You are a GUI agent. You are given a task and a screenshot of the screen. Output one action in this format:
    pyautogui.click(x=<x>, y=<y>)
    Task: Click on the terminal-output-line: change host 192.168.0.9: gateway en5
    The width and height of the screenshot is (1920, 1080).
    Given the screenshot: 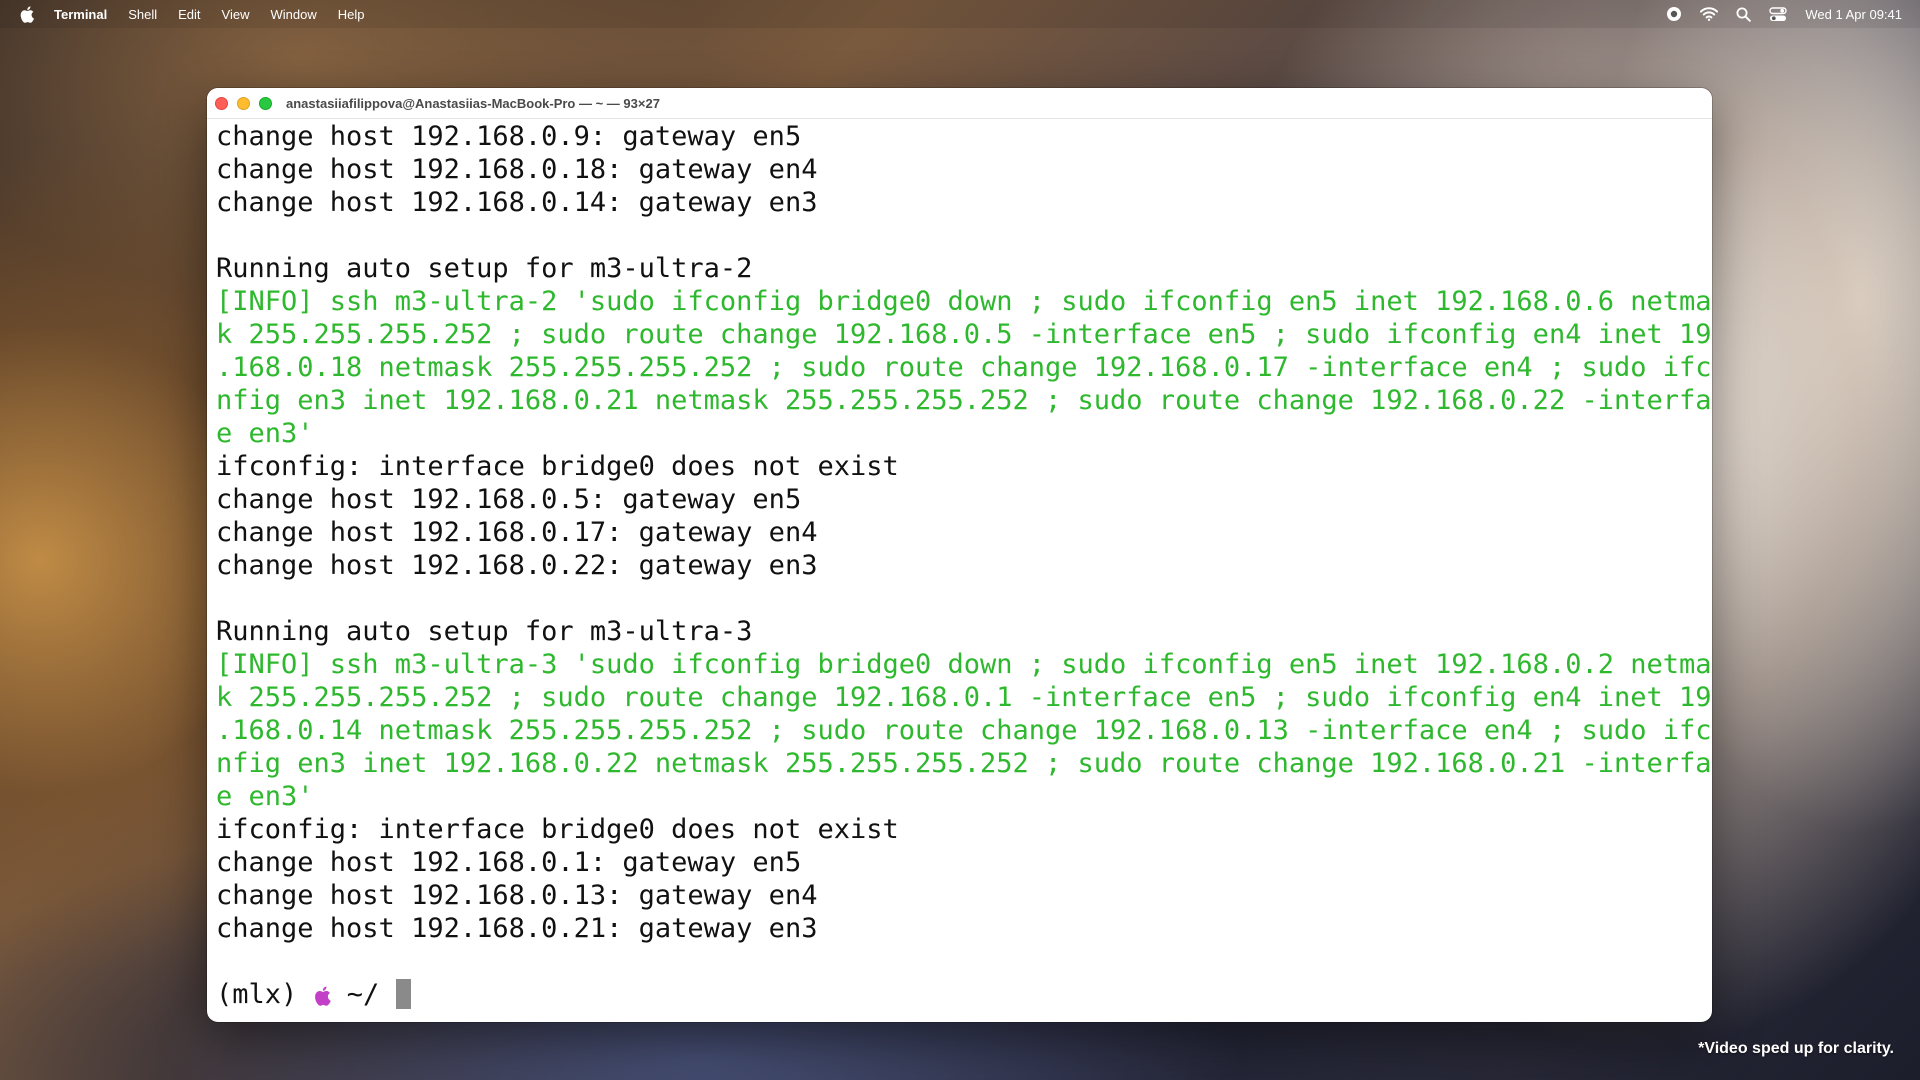 What is the action you would take?
    pyautogui.click(x=509, y=136)
    